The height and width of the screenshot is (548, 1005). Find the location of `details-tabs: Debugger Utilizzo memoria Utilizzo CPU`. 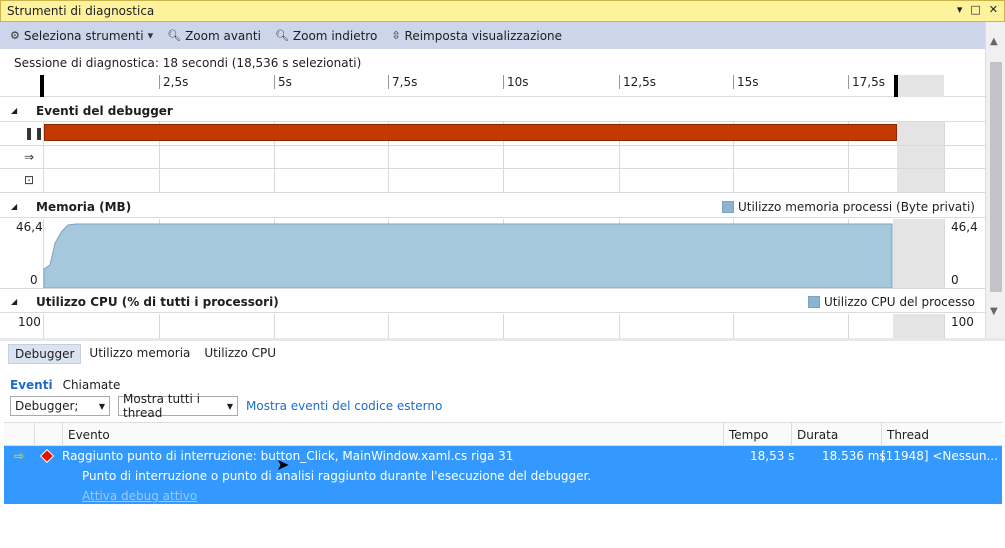

details-tabs: Debugger Utilizzo memoria Utilizzo CPU is located at coordinates (145, 354).